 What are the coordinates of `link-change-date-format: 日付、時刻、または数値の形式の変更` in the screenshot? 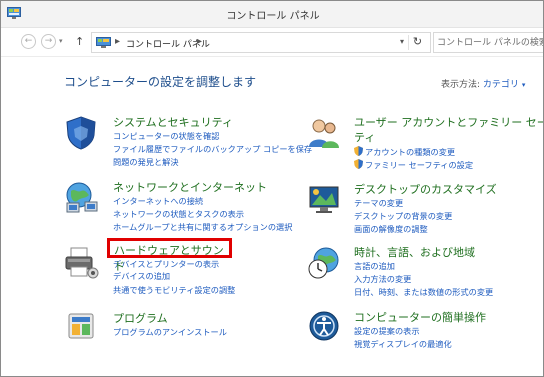 It's located at (423, 292).